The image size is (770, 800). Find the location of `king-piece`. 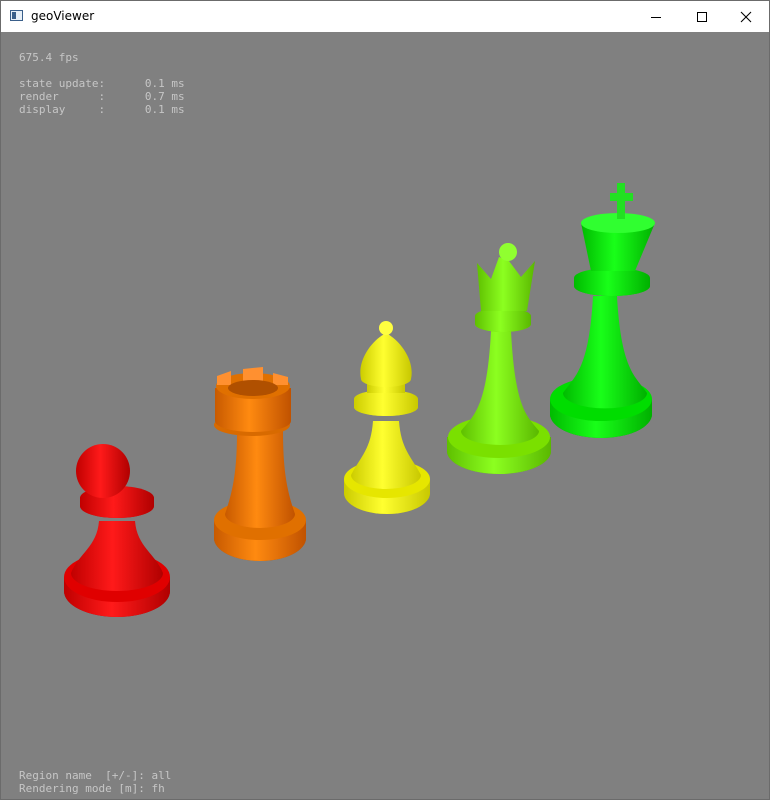

king-piece is located at coordinates (602, 310).